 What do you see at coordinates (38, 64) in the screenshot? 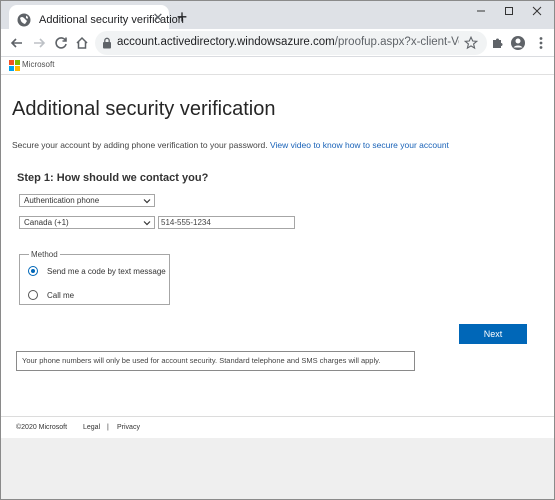
I see `brand-name: Microsoft` at bounding box center [38, 64].